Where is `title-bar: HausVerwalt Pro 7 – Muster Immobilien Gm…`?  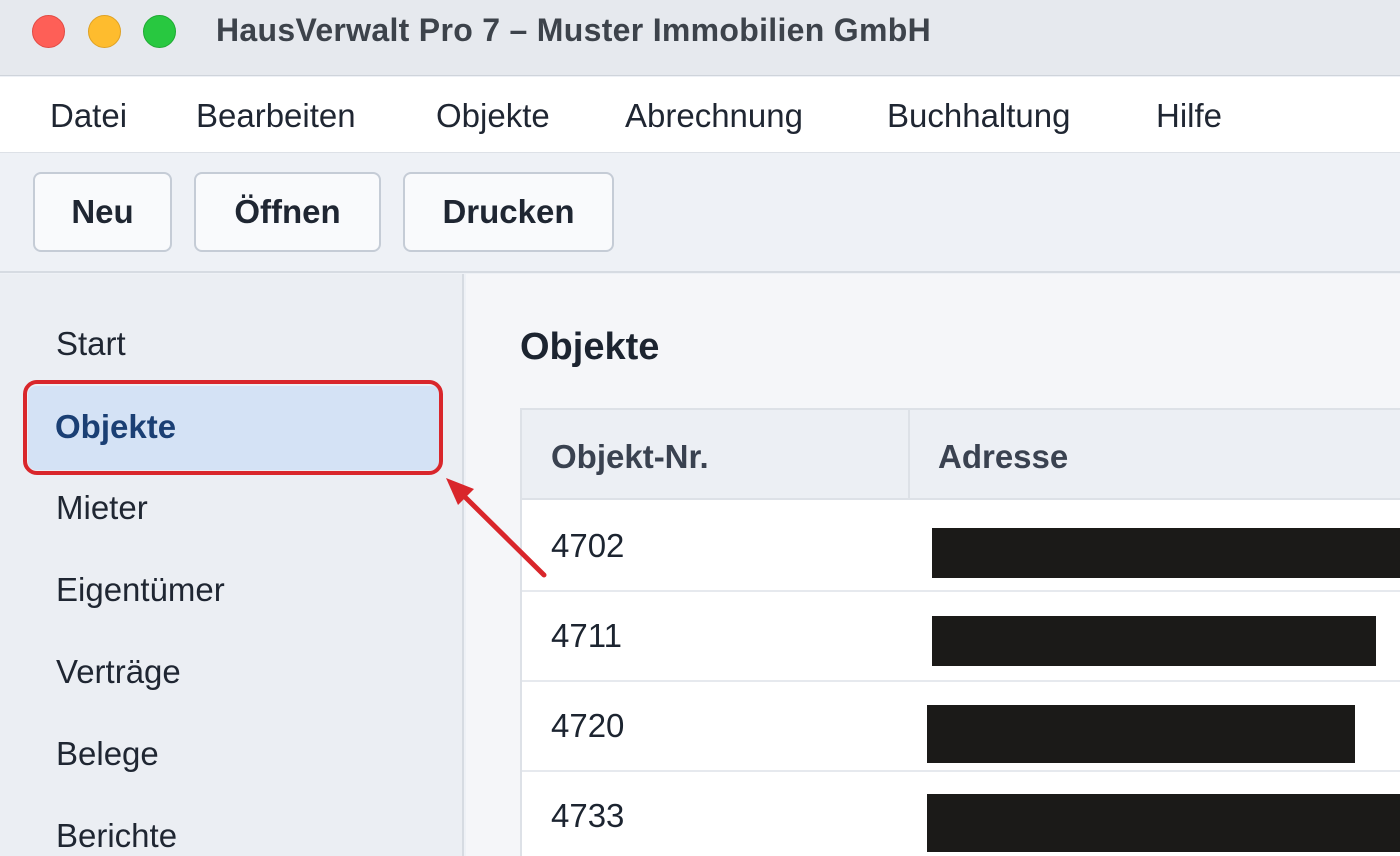
title-bar: HausVerwalt Pro 7 – Muster Immobilien Gm… is located at coordinates (700, 38).